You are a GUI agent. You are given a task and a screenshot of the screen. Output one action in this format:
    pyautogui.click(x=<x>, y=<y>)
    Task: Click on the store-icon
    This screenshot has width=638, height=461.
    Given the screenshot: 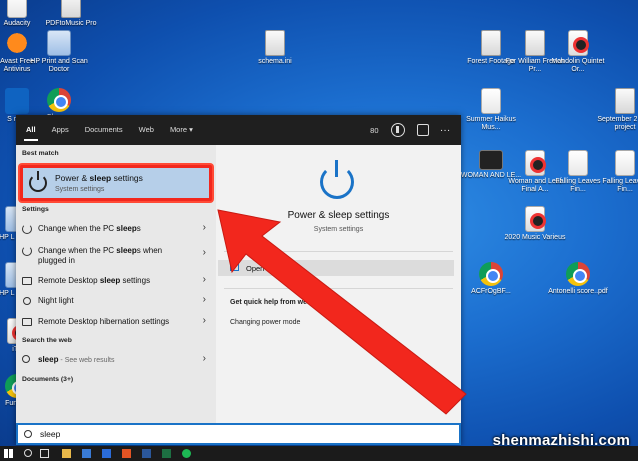 What is the action you would take?
    pyautogui.click(x=106, y=453)
    